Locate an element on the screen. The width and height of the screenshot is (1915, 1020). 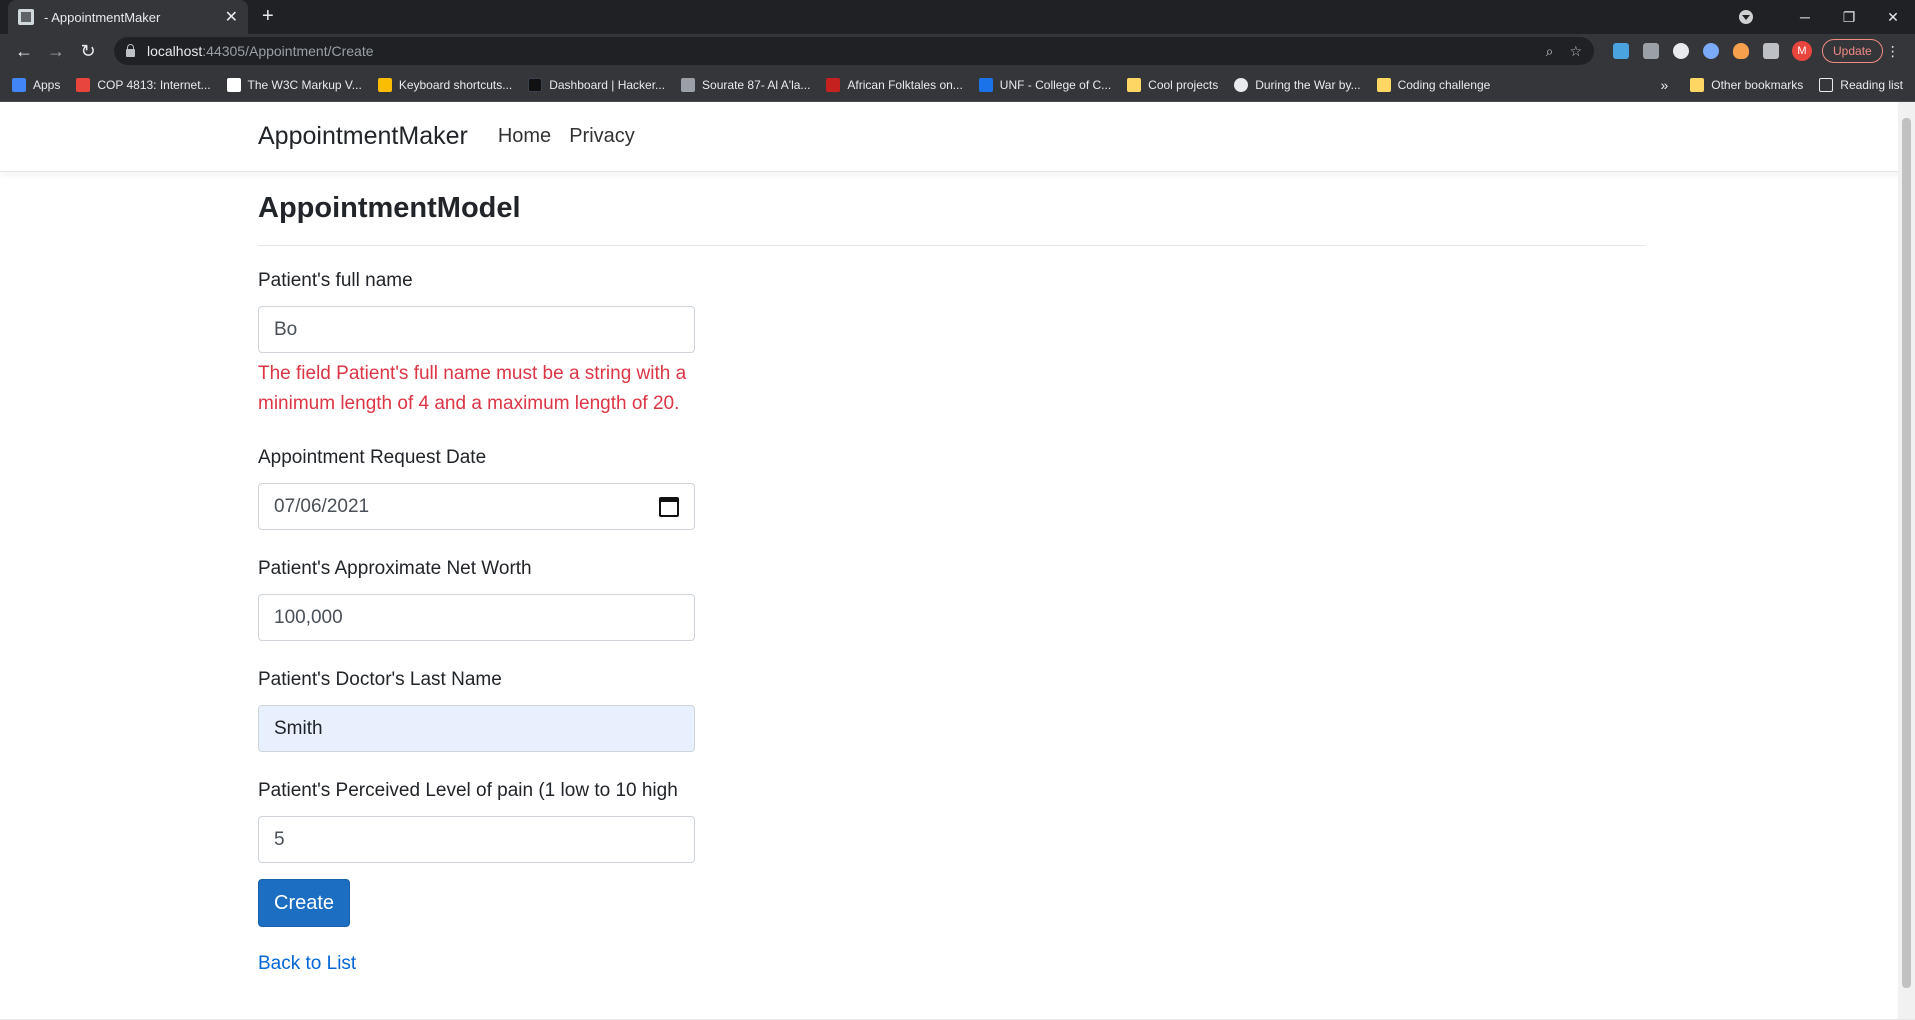
globe-icon is located at coordinates (1241, 84).